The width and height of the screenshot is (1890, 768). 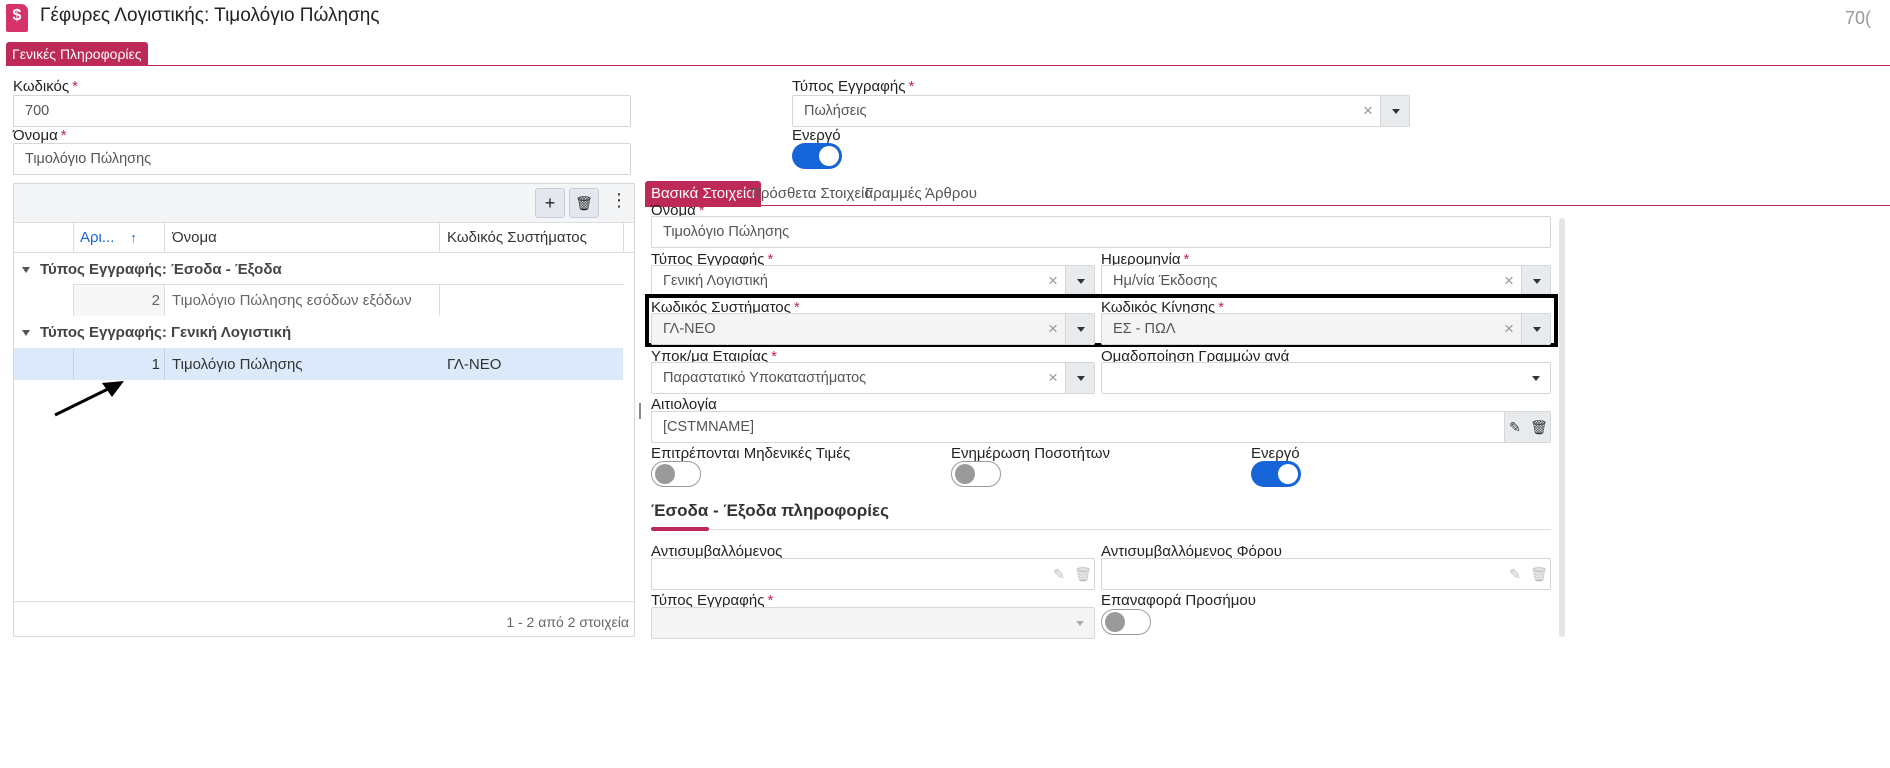 What do you see at coordinates (40, 135) in the screenshot?
I see `name-label: Όνομα *` at bounding box center [40, 135].